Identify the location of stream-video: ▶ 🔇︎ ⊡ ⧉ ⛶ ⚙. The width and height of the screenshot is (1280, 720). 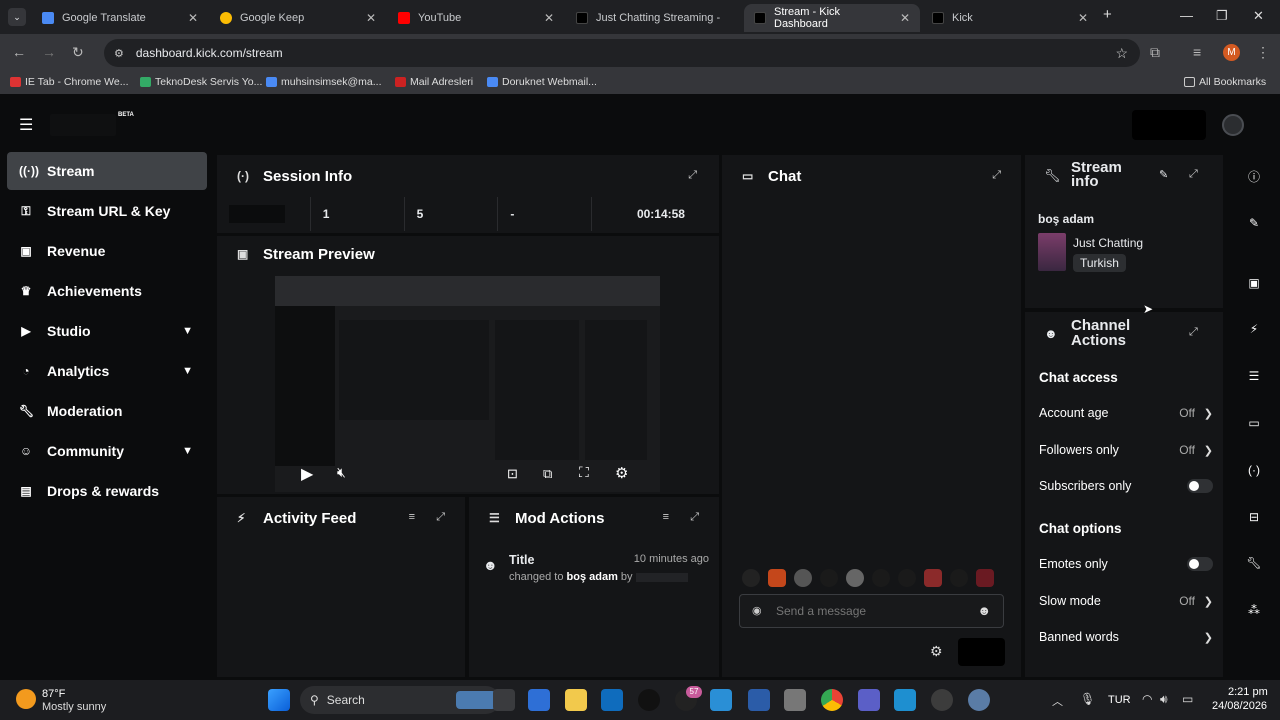
(467, 384).